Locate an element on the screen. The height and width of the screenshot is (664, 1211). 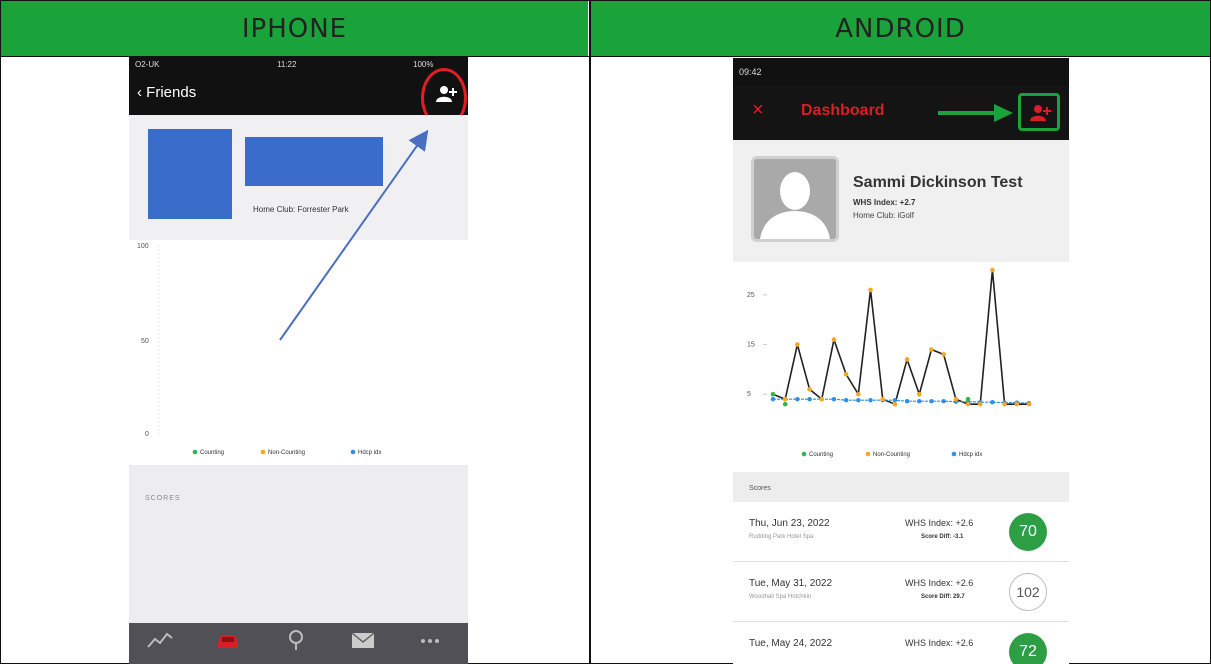
arrow-line is located at coordinates (354, 235).